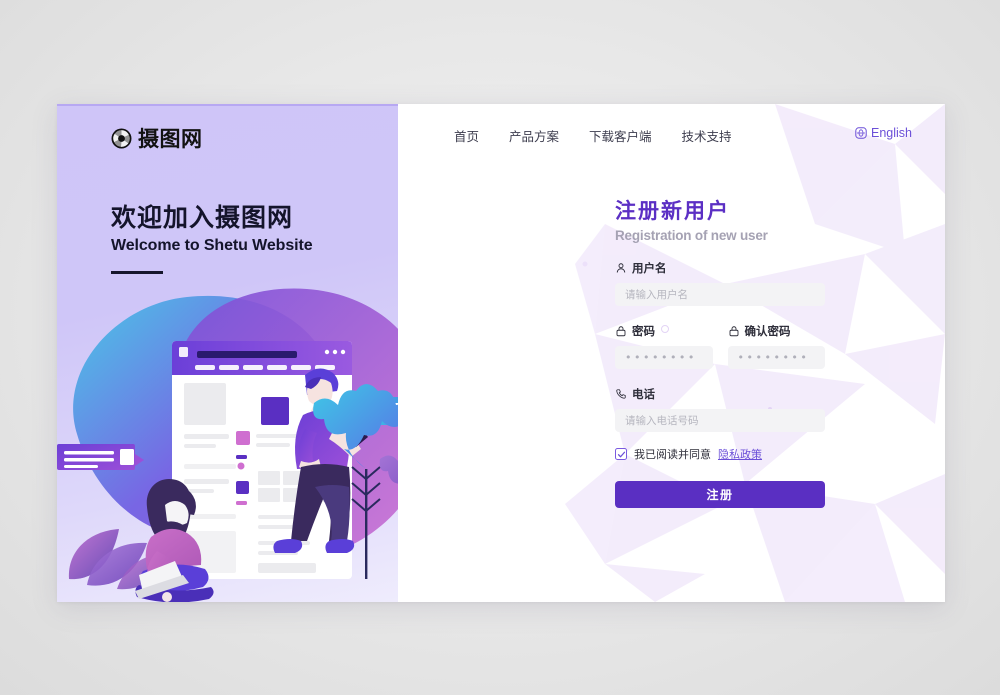 The height and width of the screenshot is (695, 1000). What do you see at coordinates (672, 455) in the screenshot?
I see `agreement-text: 我已阅读并同意` at bounding box center [672, 455].